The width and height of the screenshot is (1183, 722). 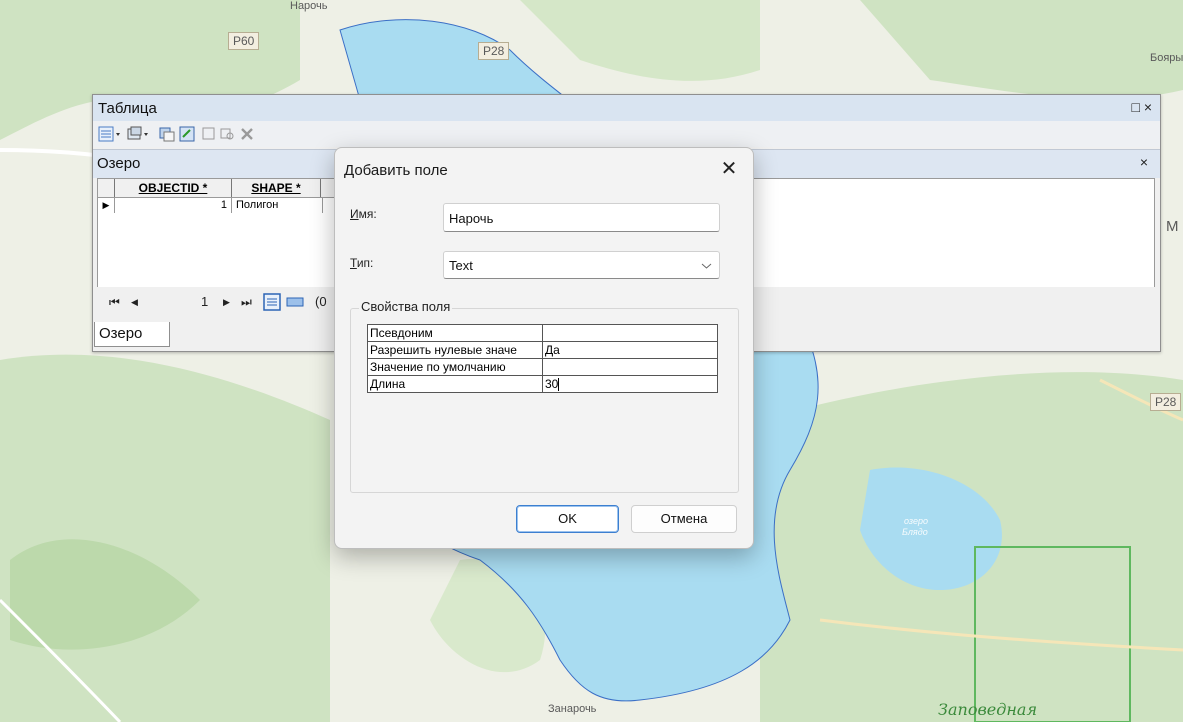 What do you see at coordinates (455, 384) in the screenshot?
I see `property-key: Длина` at bounding box center [455, 384].